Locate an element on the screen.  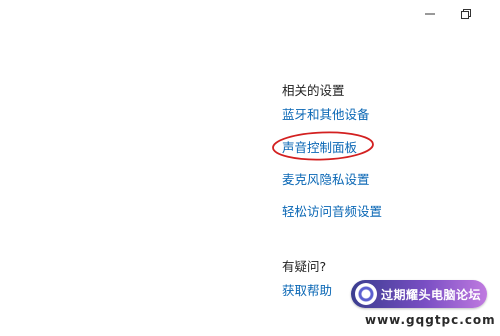
watermark-badge: 过期耀头电脑论坛 is located at coordinates (419, 294).